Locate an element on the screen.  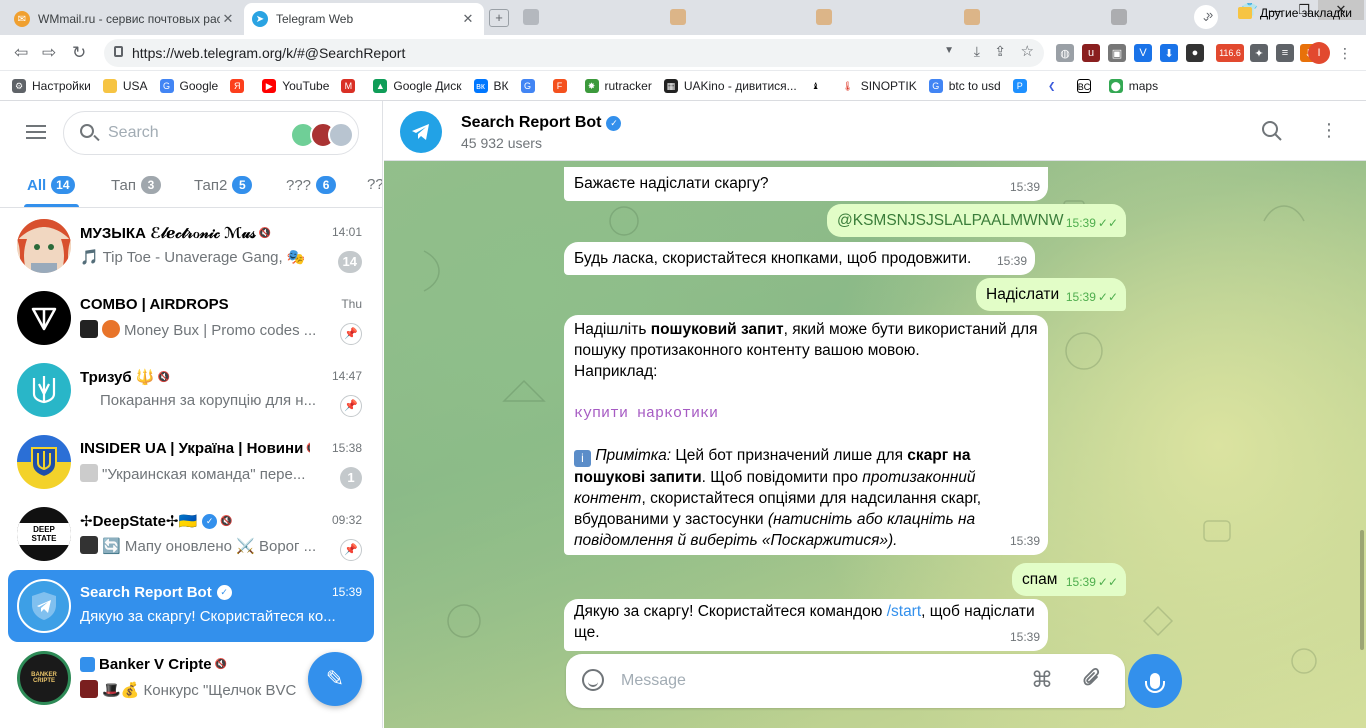
bookmark-star-icon: ☆ is located at coordinates (1027, 51).